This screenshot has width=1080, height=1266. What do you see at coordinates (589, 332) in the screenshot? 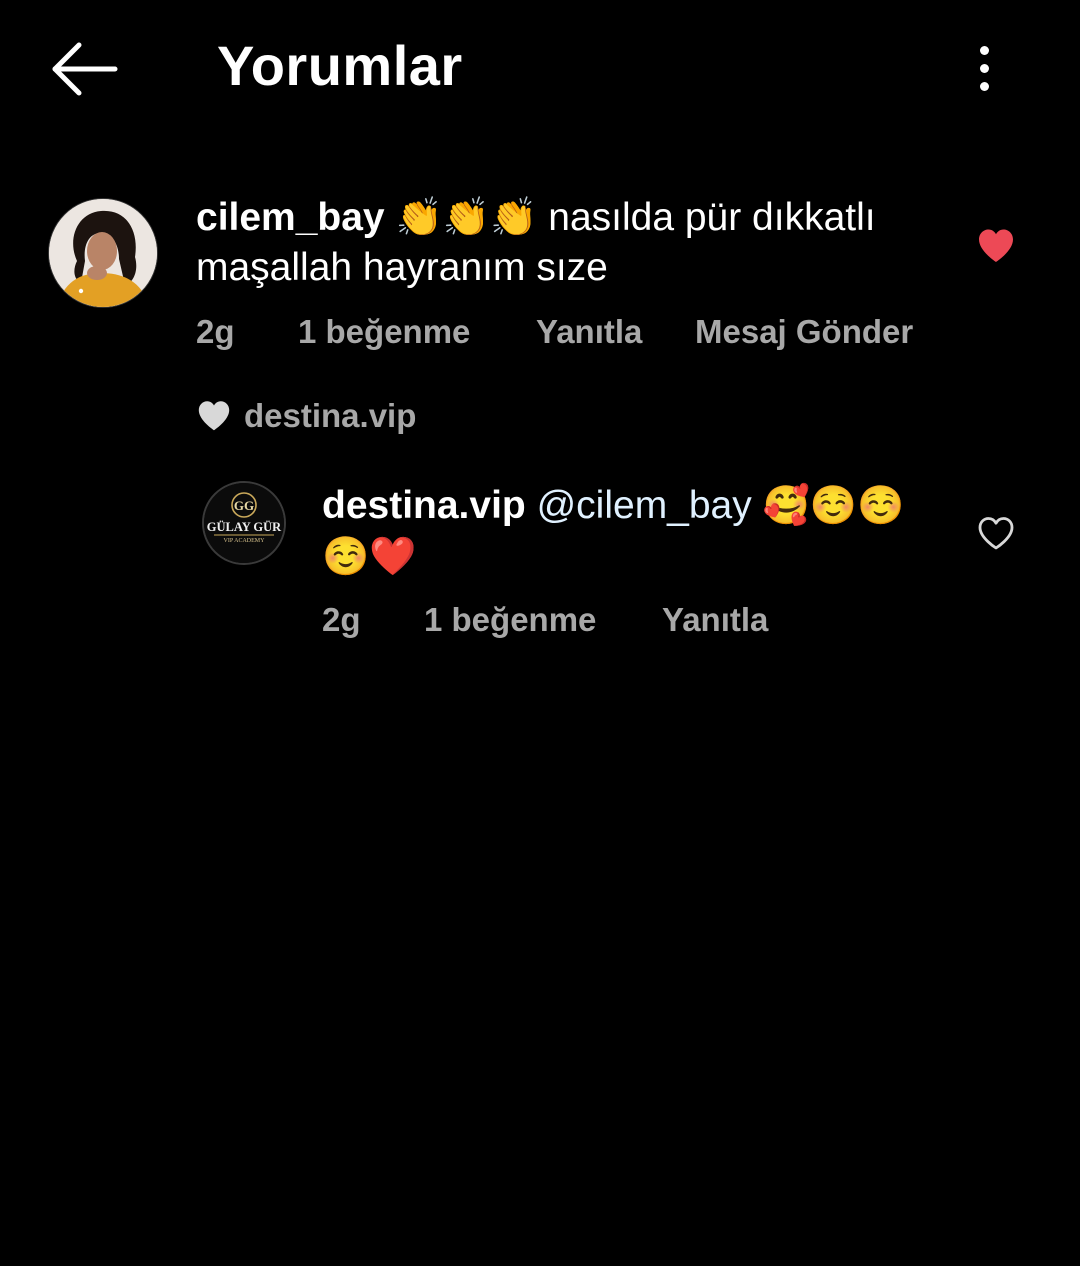
I see `comment-reply-button: Yanıtla` at bounding box center [589, 332].